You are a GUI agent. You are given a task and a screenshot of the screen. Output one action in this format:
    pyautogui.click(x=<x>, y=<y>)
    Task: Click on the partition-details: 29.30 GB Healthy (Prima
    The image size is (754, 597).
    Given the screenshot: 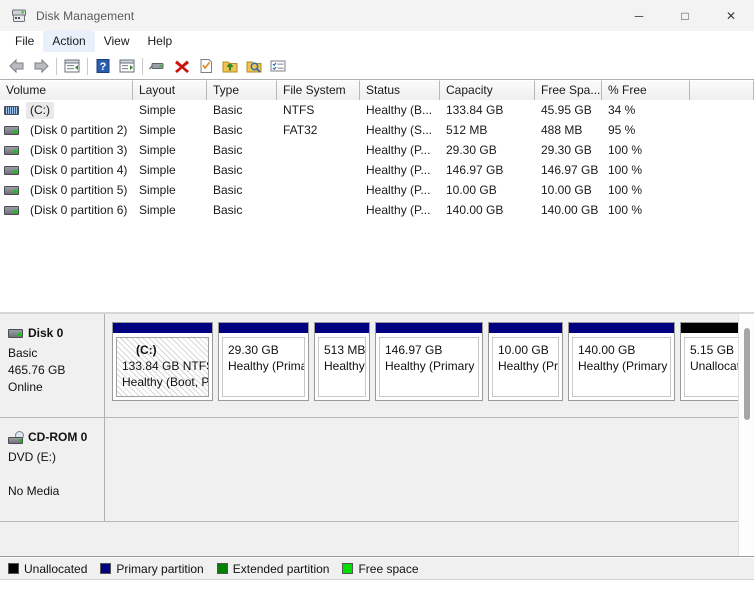 What is the action you would take?
    pyautogui.click(x=263, y=367)
    